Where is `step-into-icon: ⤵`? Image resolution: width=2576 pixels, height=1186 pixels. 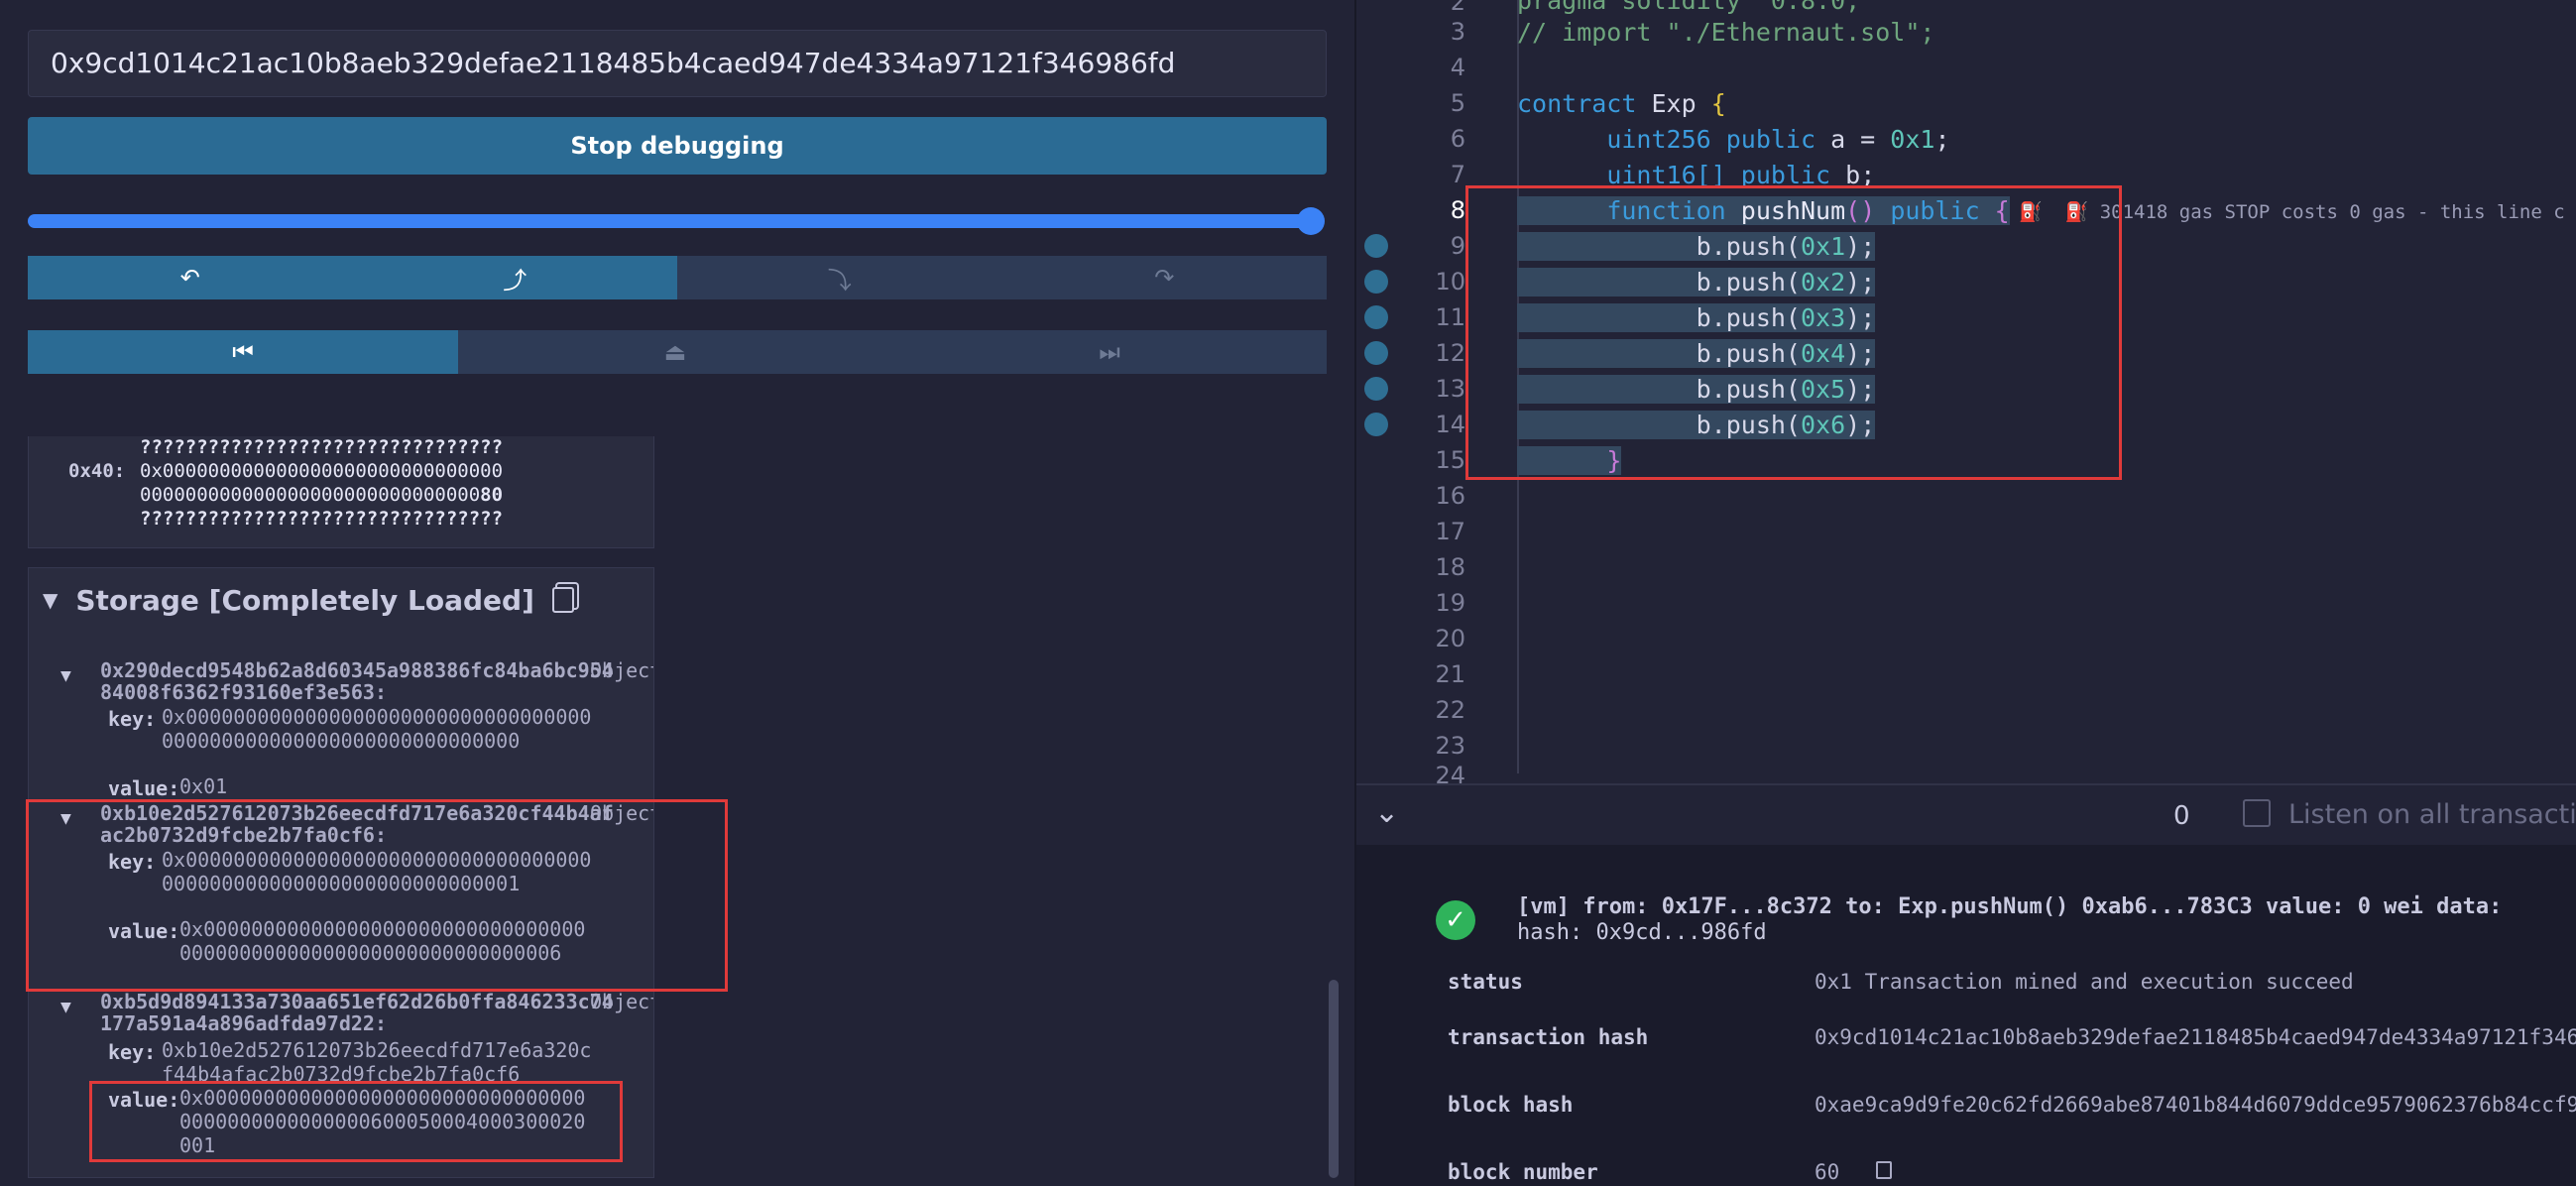
step-into-icon: ⤵ is located at coordinates (839, 280).